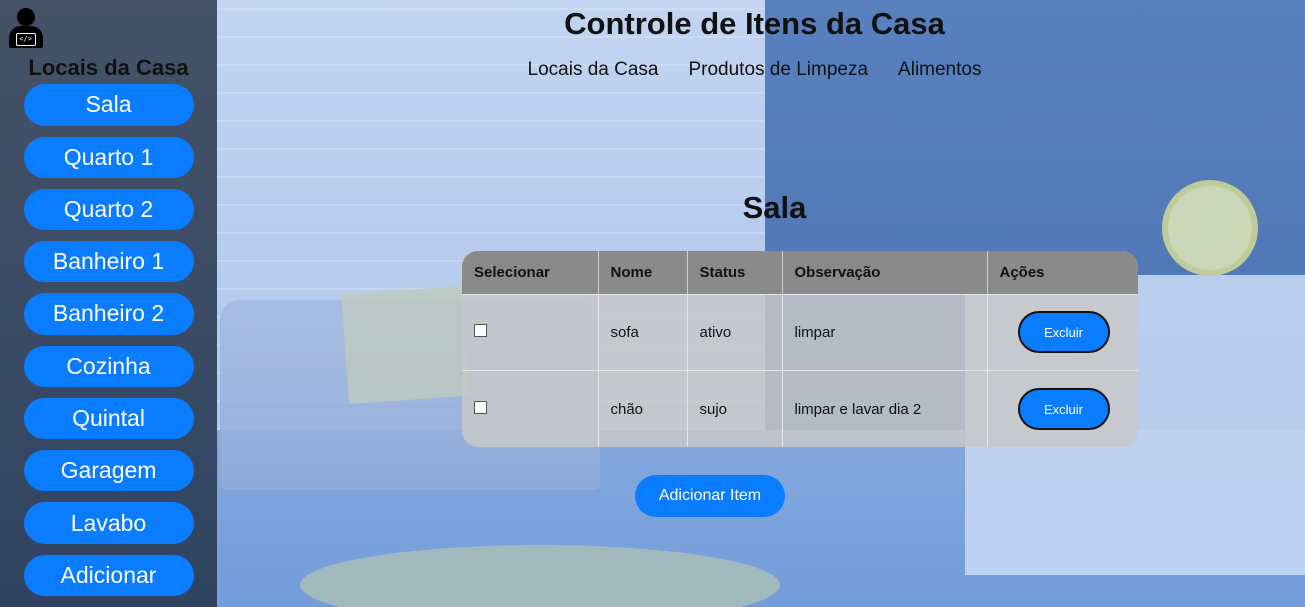 The height and width of the screenshot is (607, 1305). I want to click on sidebar-item-banheiro-1: Banheiro 1, so click(108, 262).